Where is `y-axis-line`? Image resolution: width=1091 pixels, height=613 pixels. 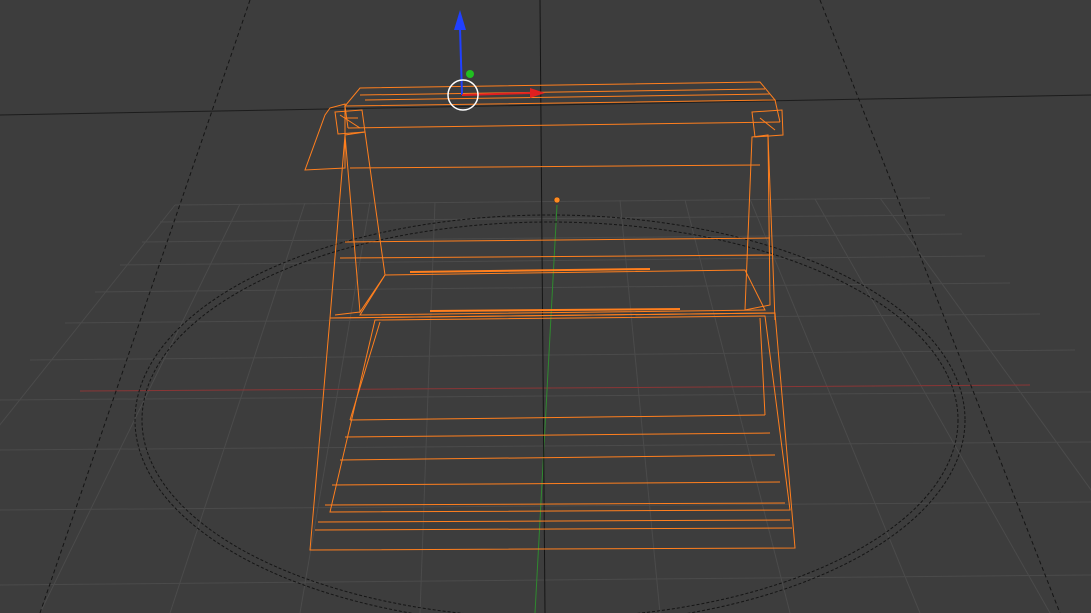 y-axis-line is located at coordinates (546, 408).